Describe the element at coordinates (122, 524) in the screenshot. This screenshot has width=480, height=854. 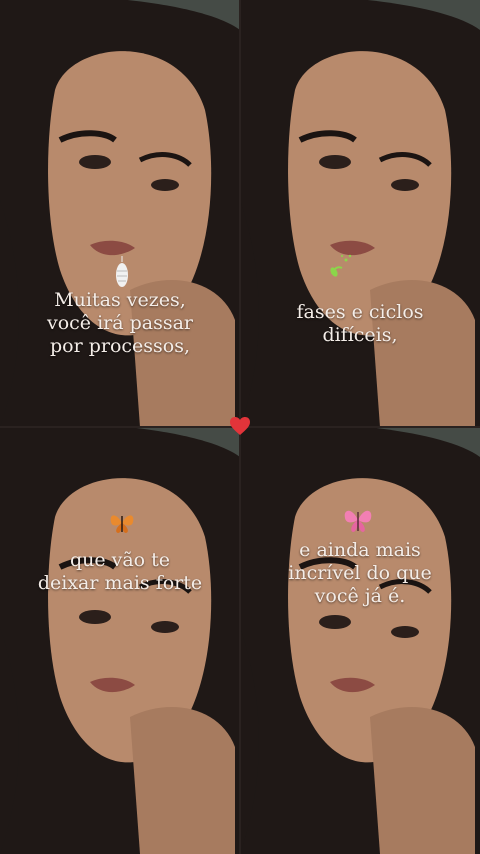
I see `orange-butterfly-icon` at that location.